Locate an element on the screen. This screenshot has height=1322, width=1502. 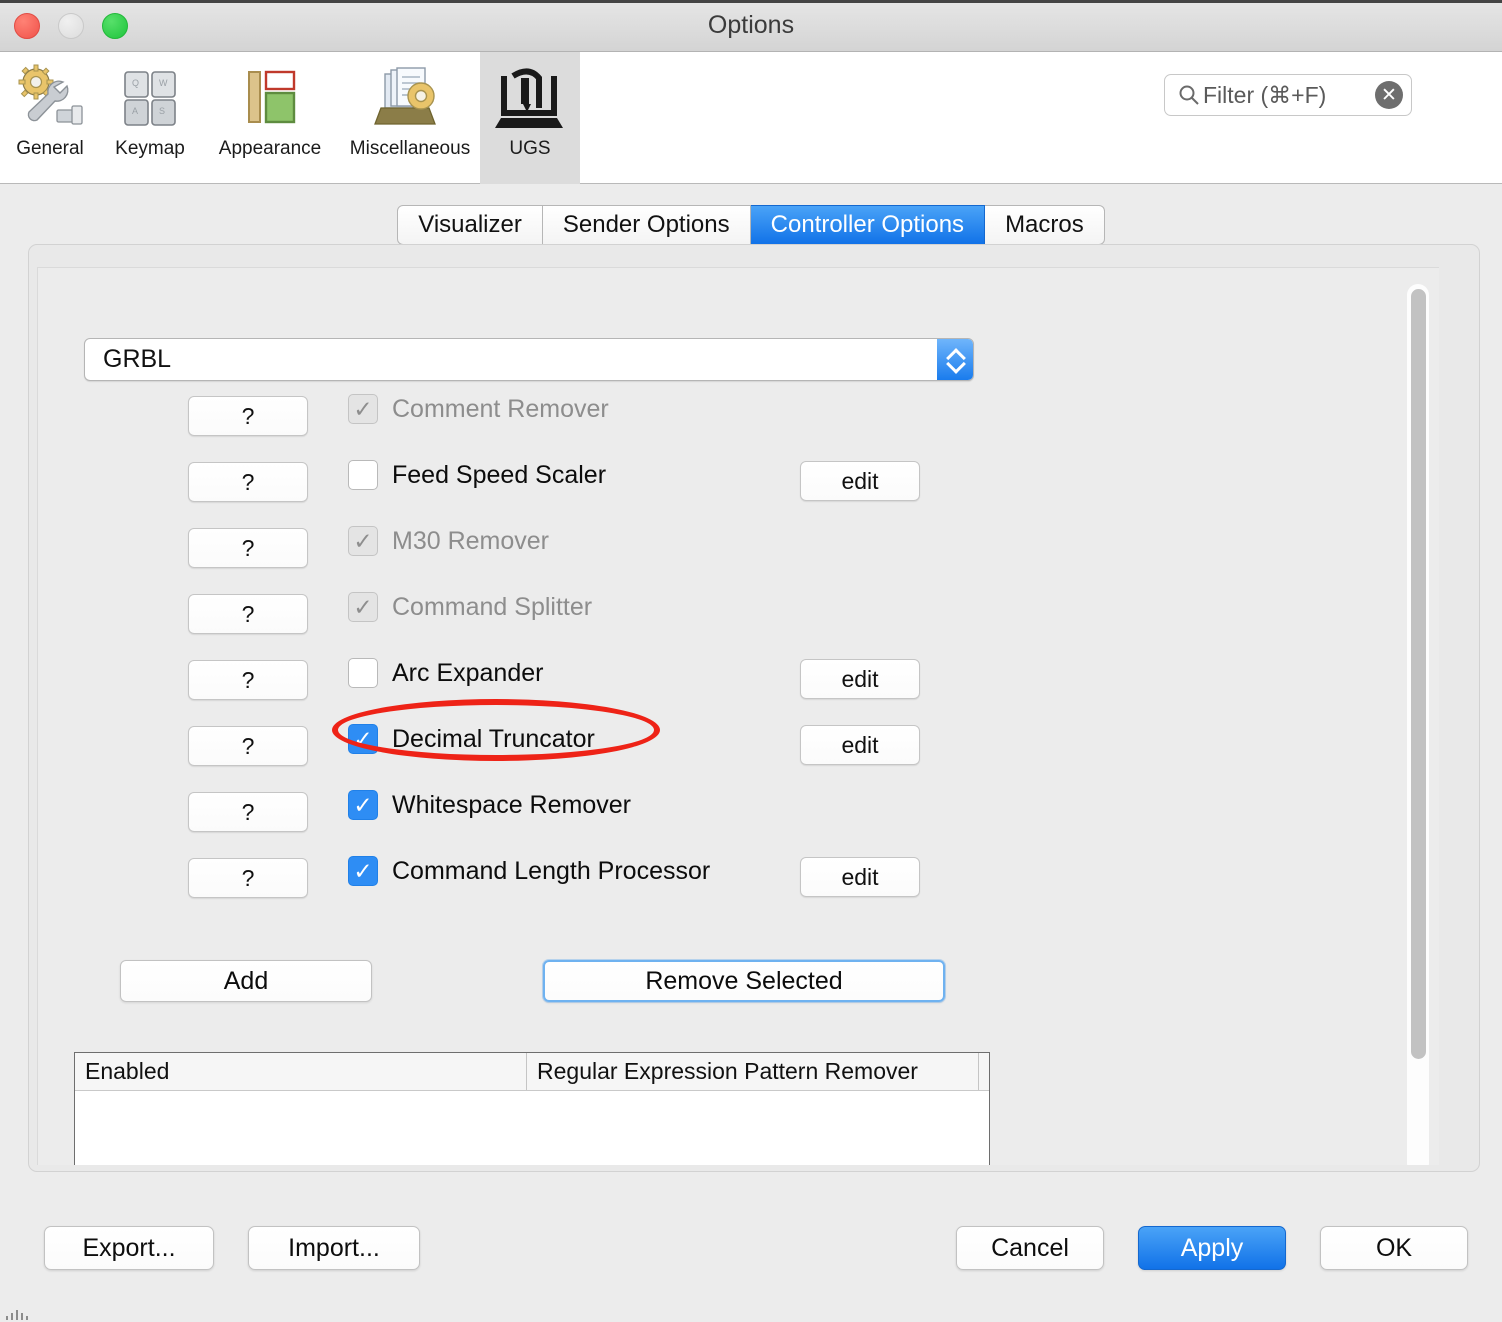
processor-toggle: ✓ Comment Remover is located at coordinates (478, 409).